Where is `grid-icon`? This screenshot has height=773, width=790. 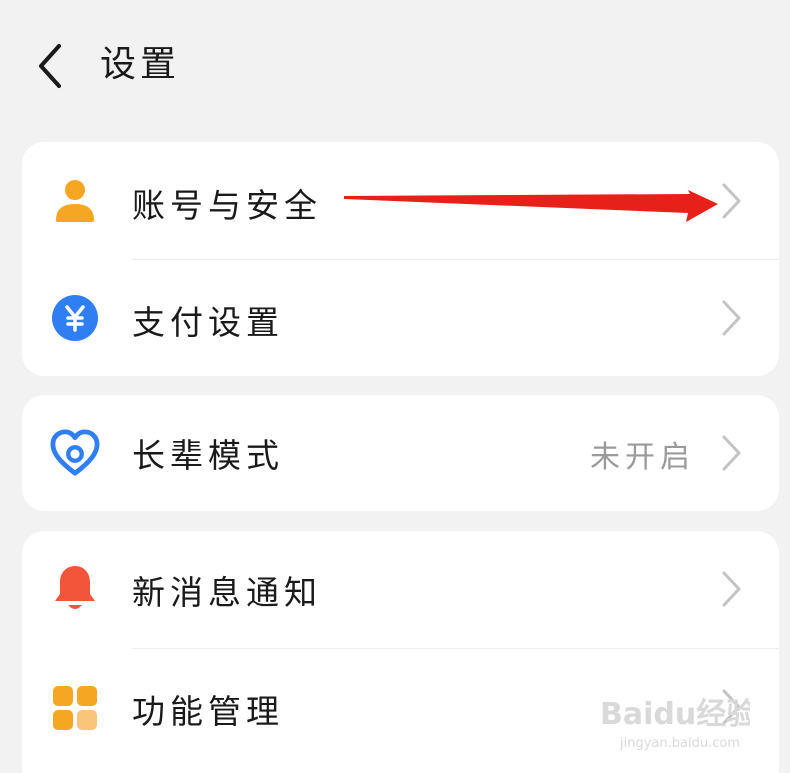 grid-icon is located at coordinates (75, 708).